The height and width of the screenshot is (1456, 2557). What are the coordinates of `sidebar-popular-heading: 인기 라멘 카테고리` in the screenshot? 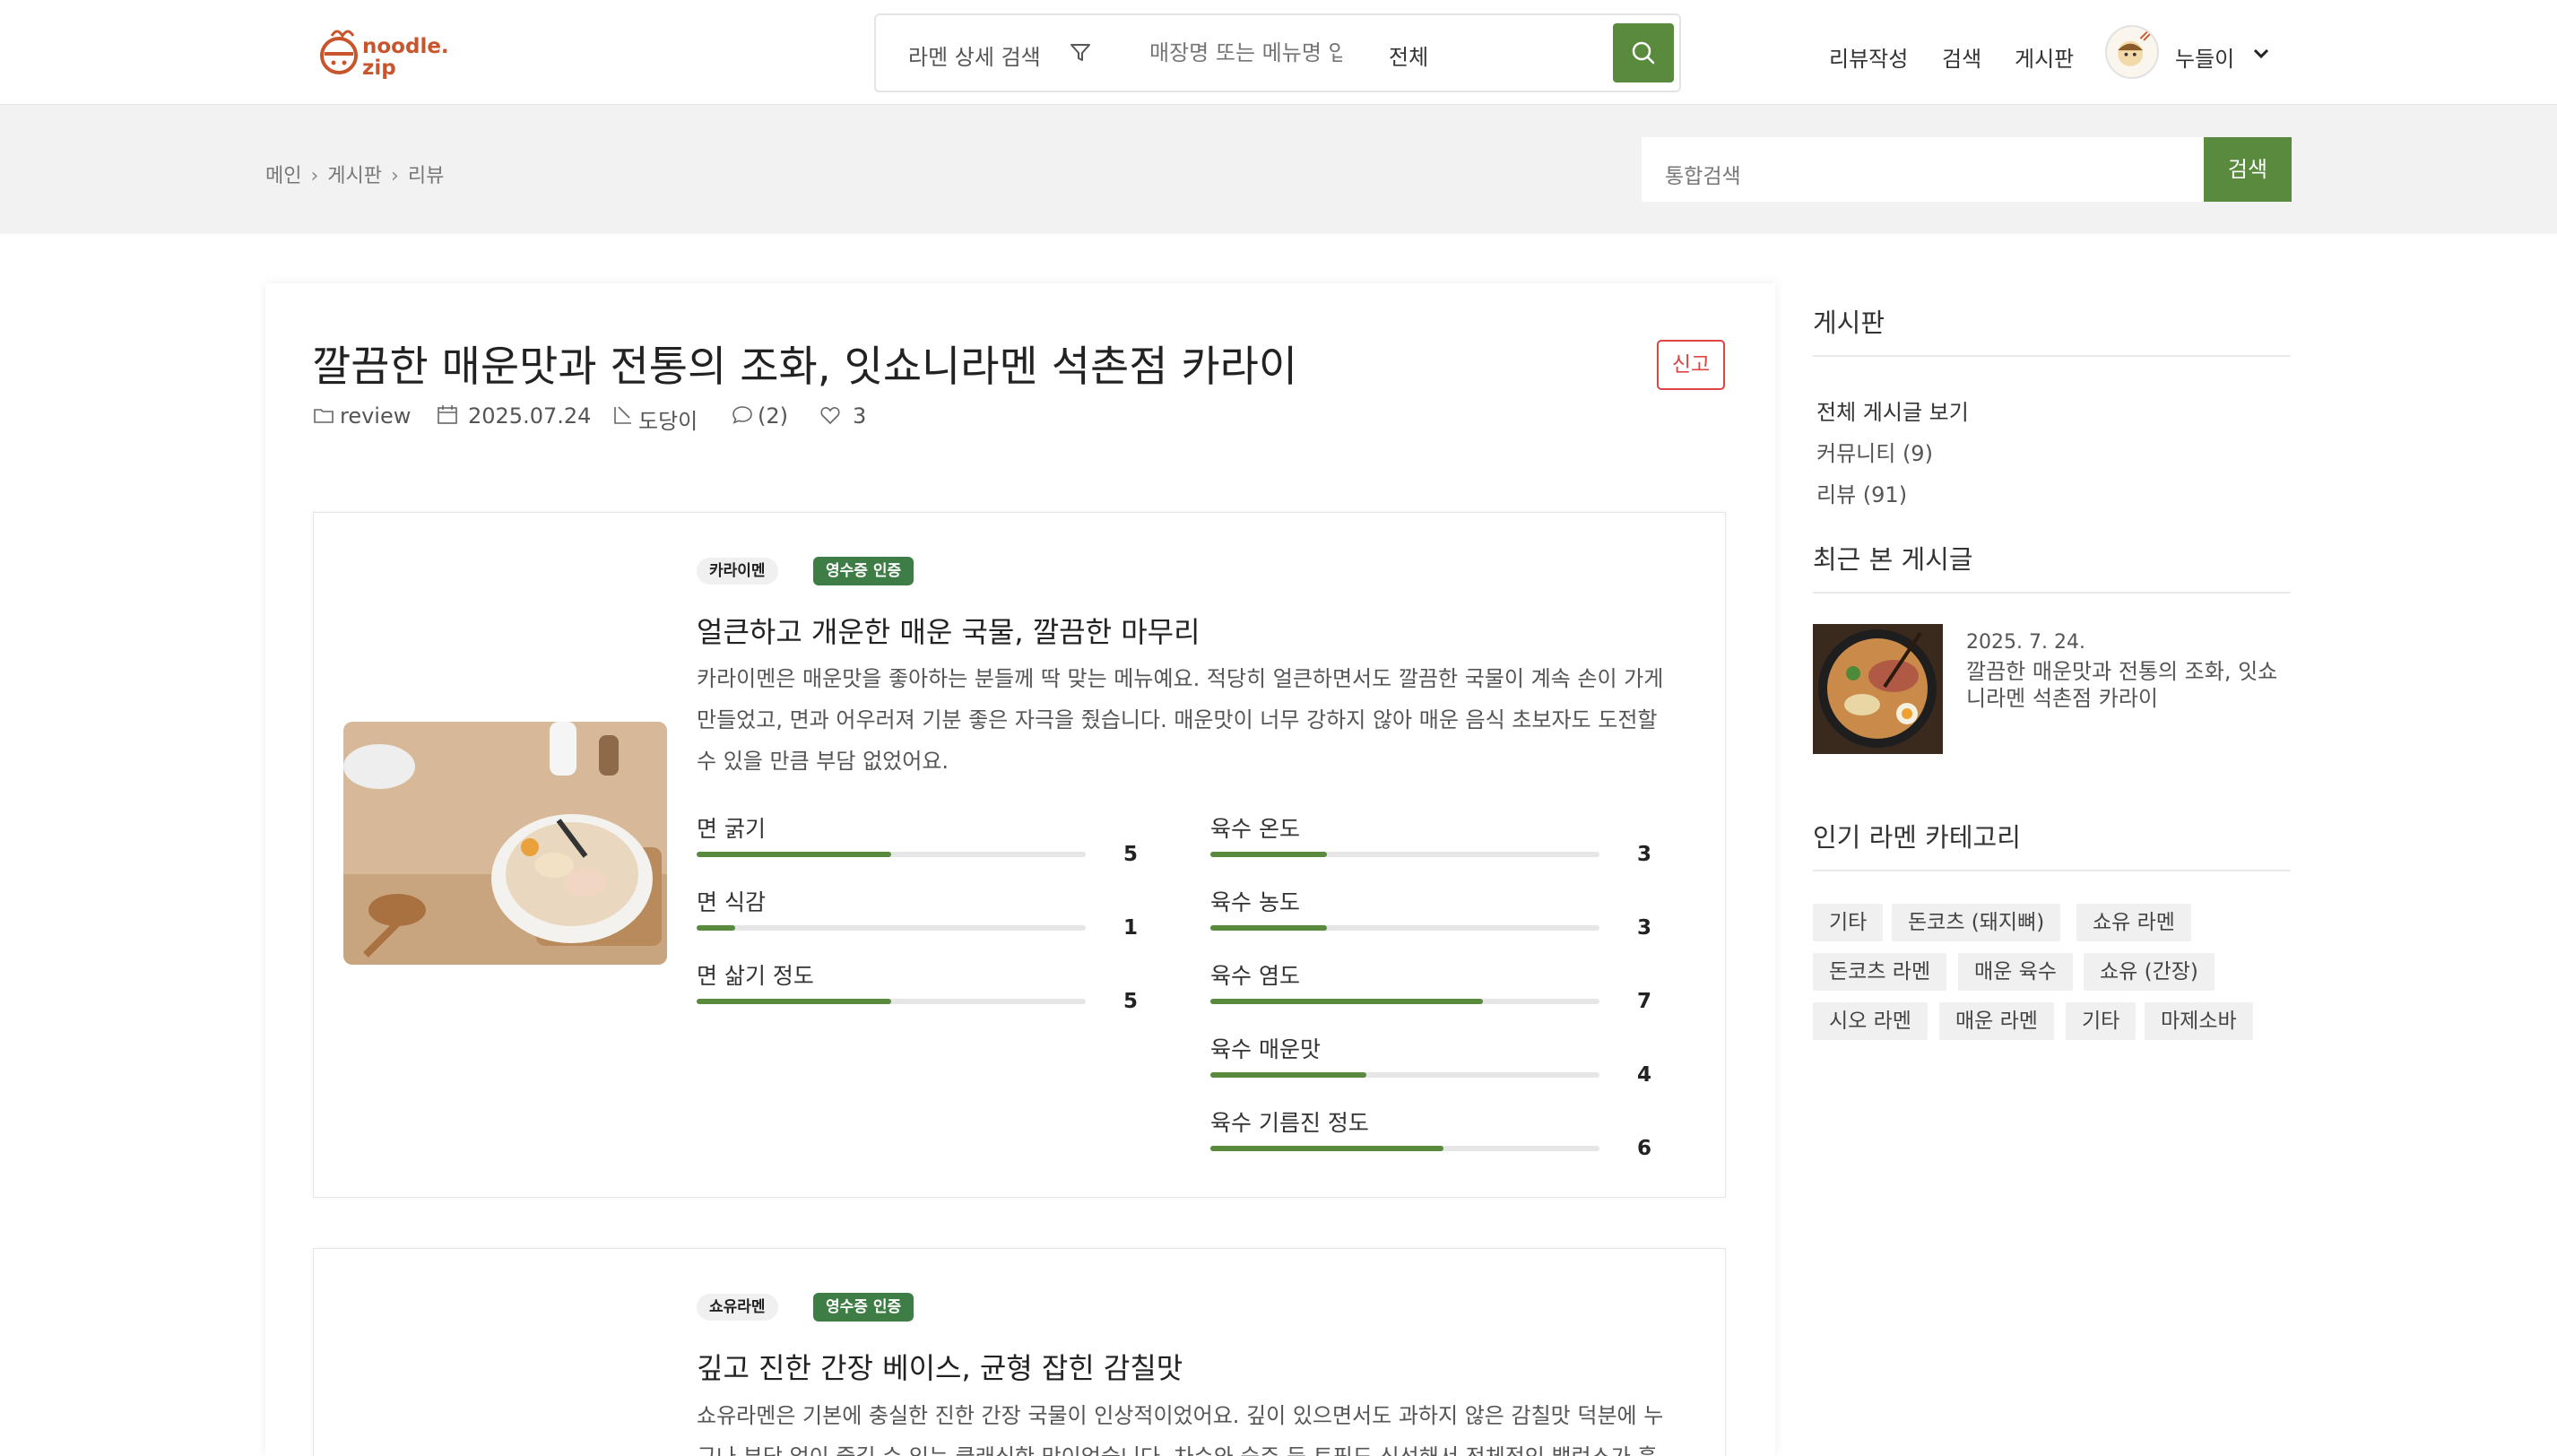 It's located at (1917, 837).